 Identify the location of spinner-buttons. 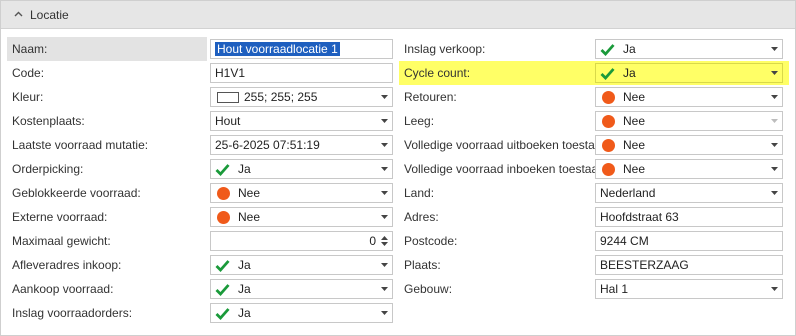
(384, 241).